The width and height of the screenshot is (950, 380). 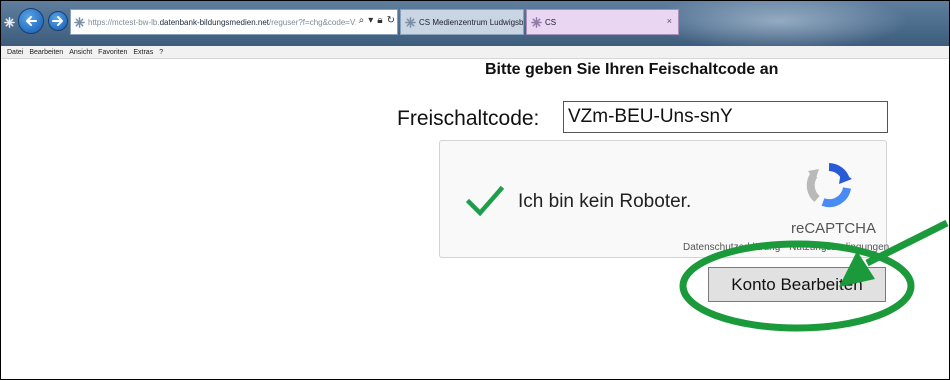 I want to click on back-arrow-icon, so click(x=31, y=21).